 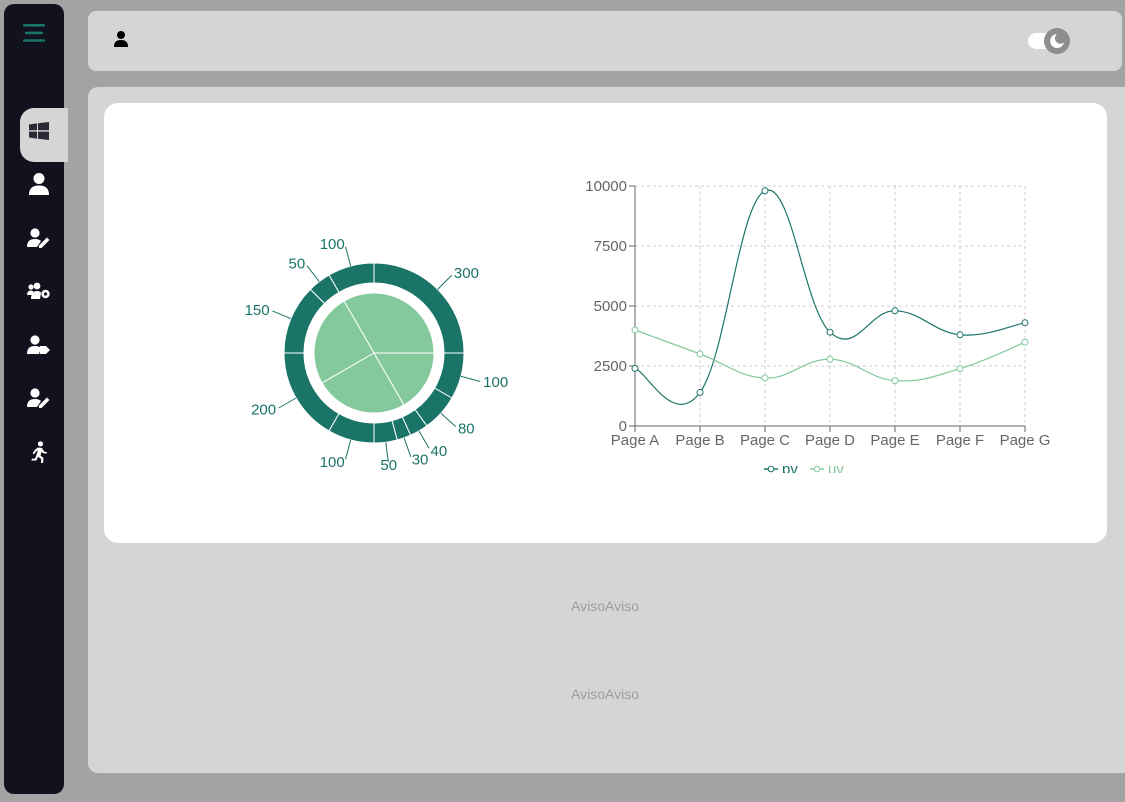 I want to click on windows-icon, so click(x=39, y=131).